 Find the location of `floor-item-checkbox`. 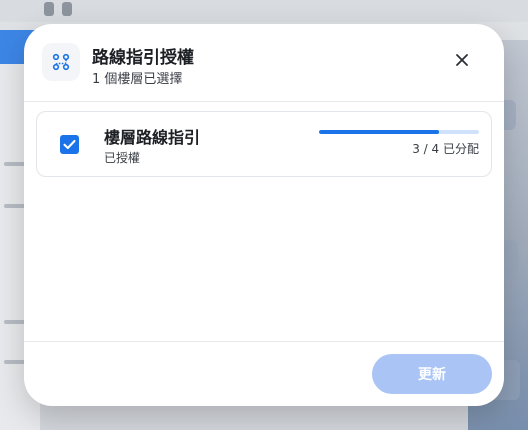

floor-item-checkbox is located at coordinates (69, 144).